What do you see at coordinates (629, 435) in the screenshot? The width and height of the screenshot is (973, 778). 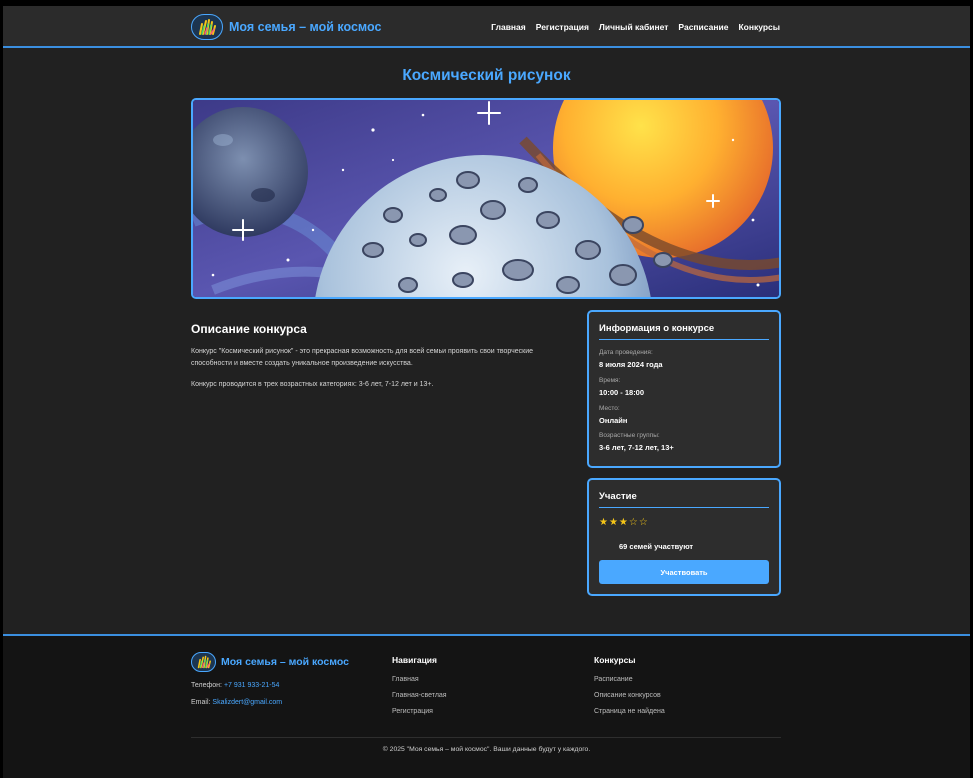 I see `age-groups-label: Возрастные группы:` at bounding box center [629, 435].